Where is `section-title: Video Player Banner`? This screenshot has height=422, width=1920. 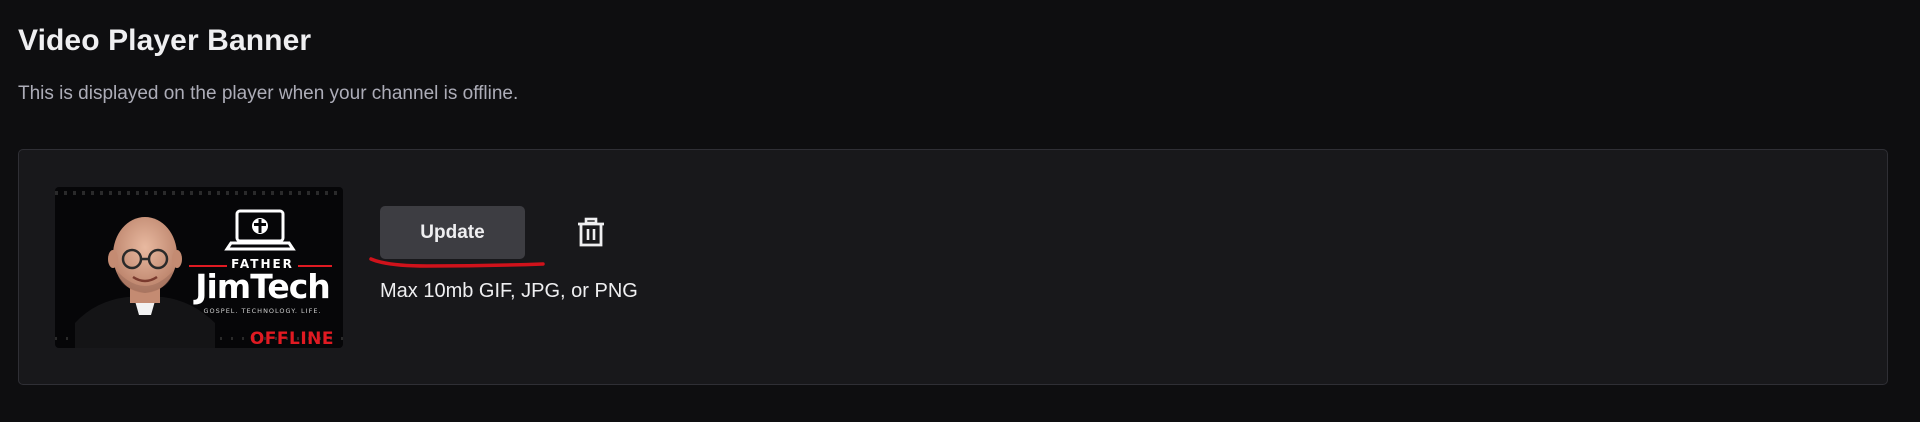 section-title: Video Player Banner is located at coordinates (165, 40).